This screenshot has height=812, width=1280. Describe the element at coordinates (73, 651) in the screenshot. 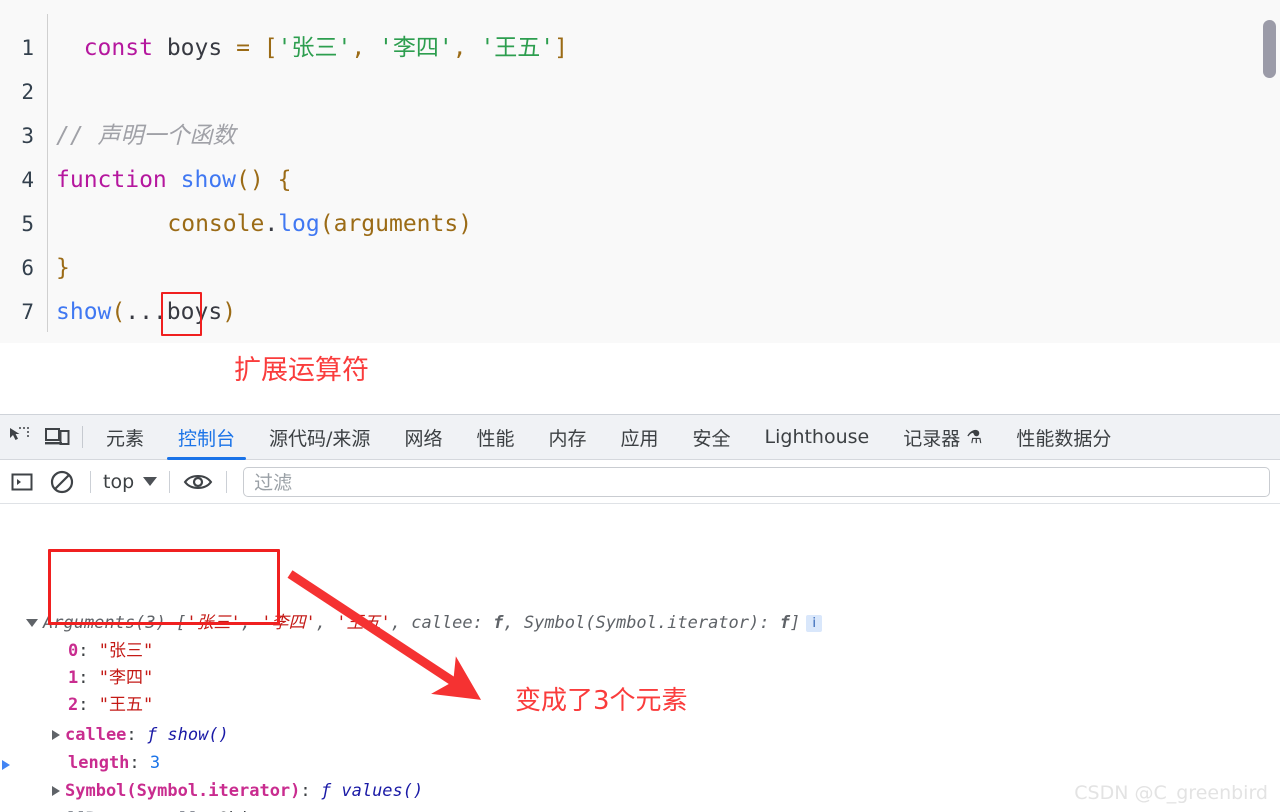

I see `property-key: 0` at that location.